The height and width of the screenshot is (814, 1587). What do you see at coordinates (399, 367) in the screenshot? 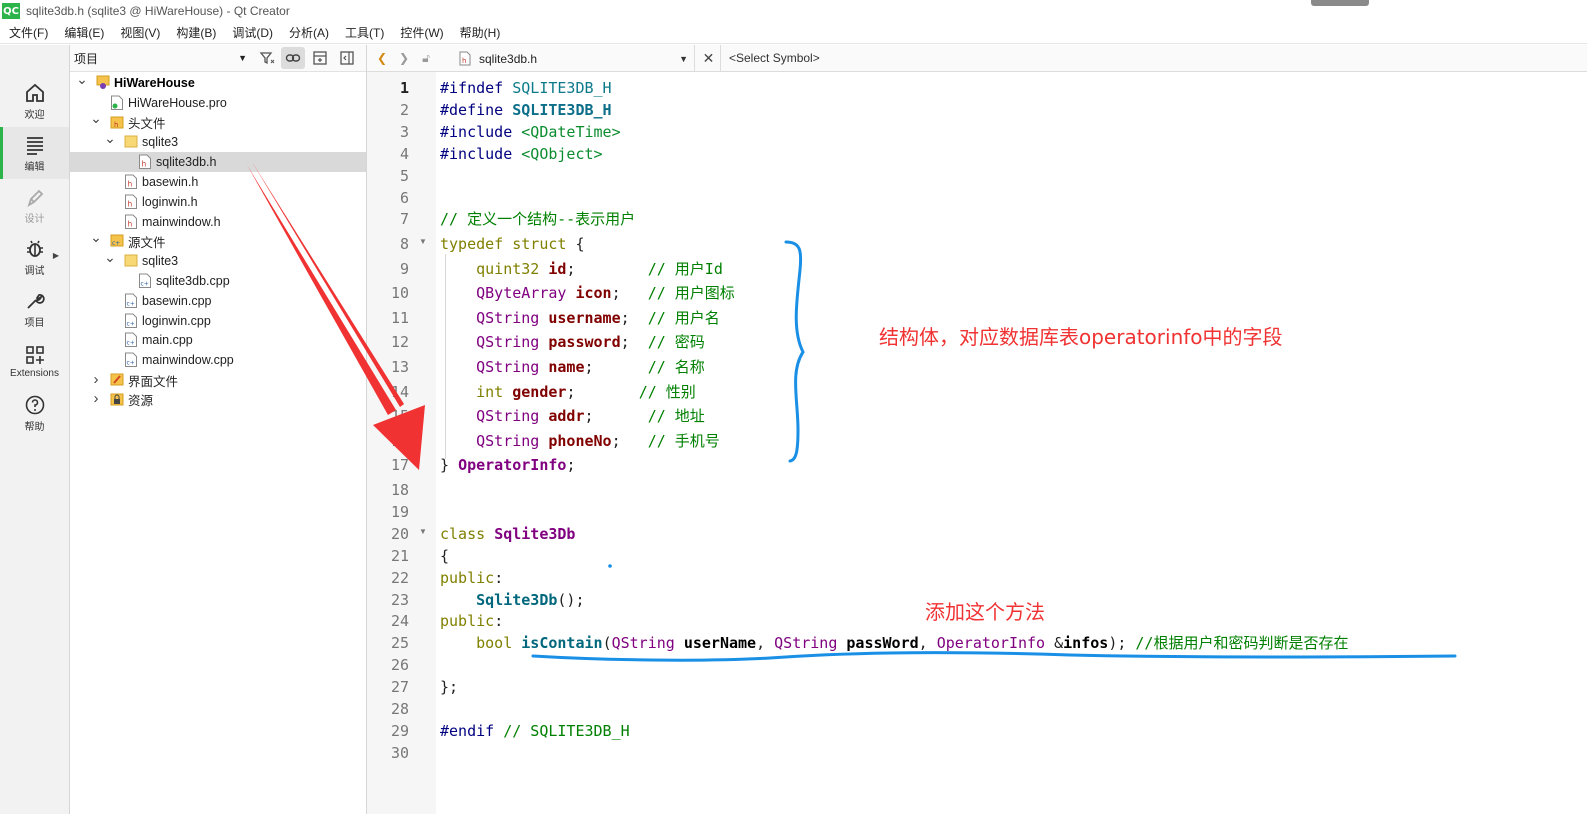
I see `line-number: 13` at bounding box center [399, 367].